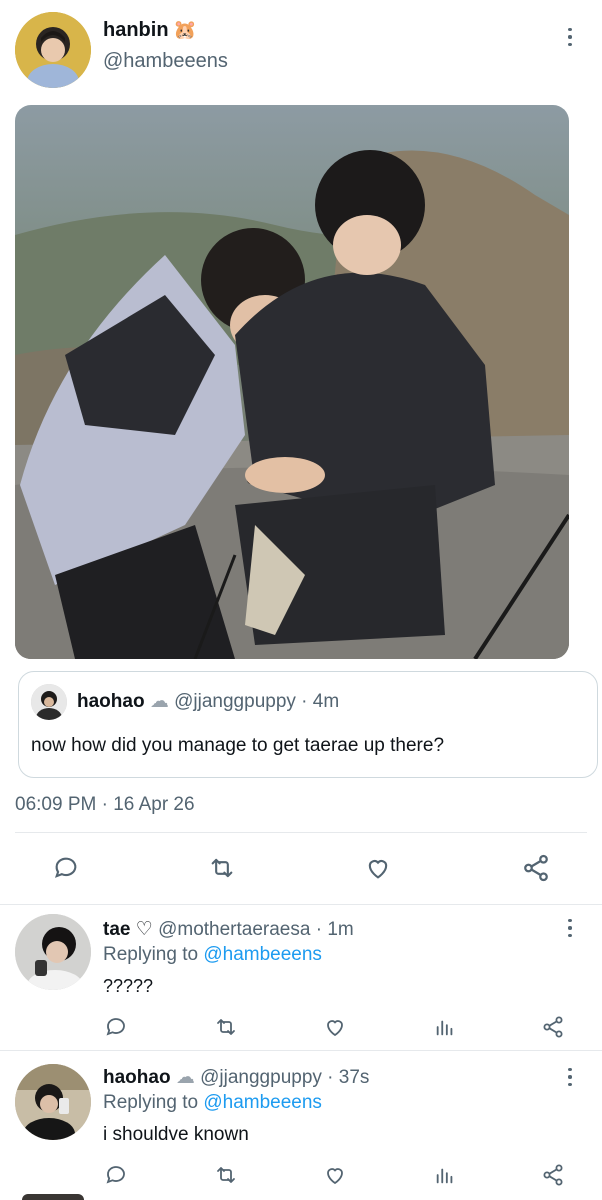 The image size is (602, 1200). What do you see at coordinates (137, 1077) in the screenshot?
I see `reply-name: haohao` at bounding box center [137, 1077].